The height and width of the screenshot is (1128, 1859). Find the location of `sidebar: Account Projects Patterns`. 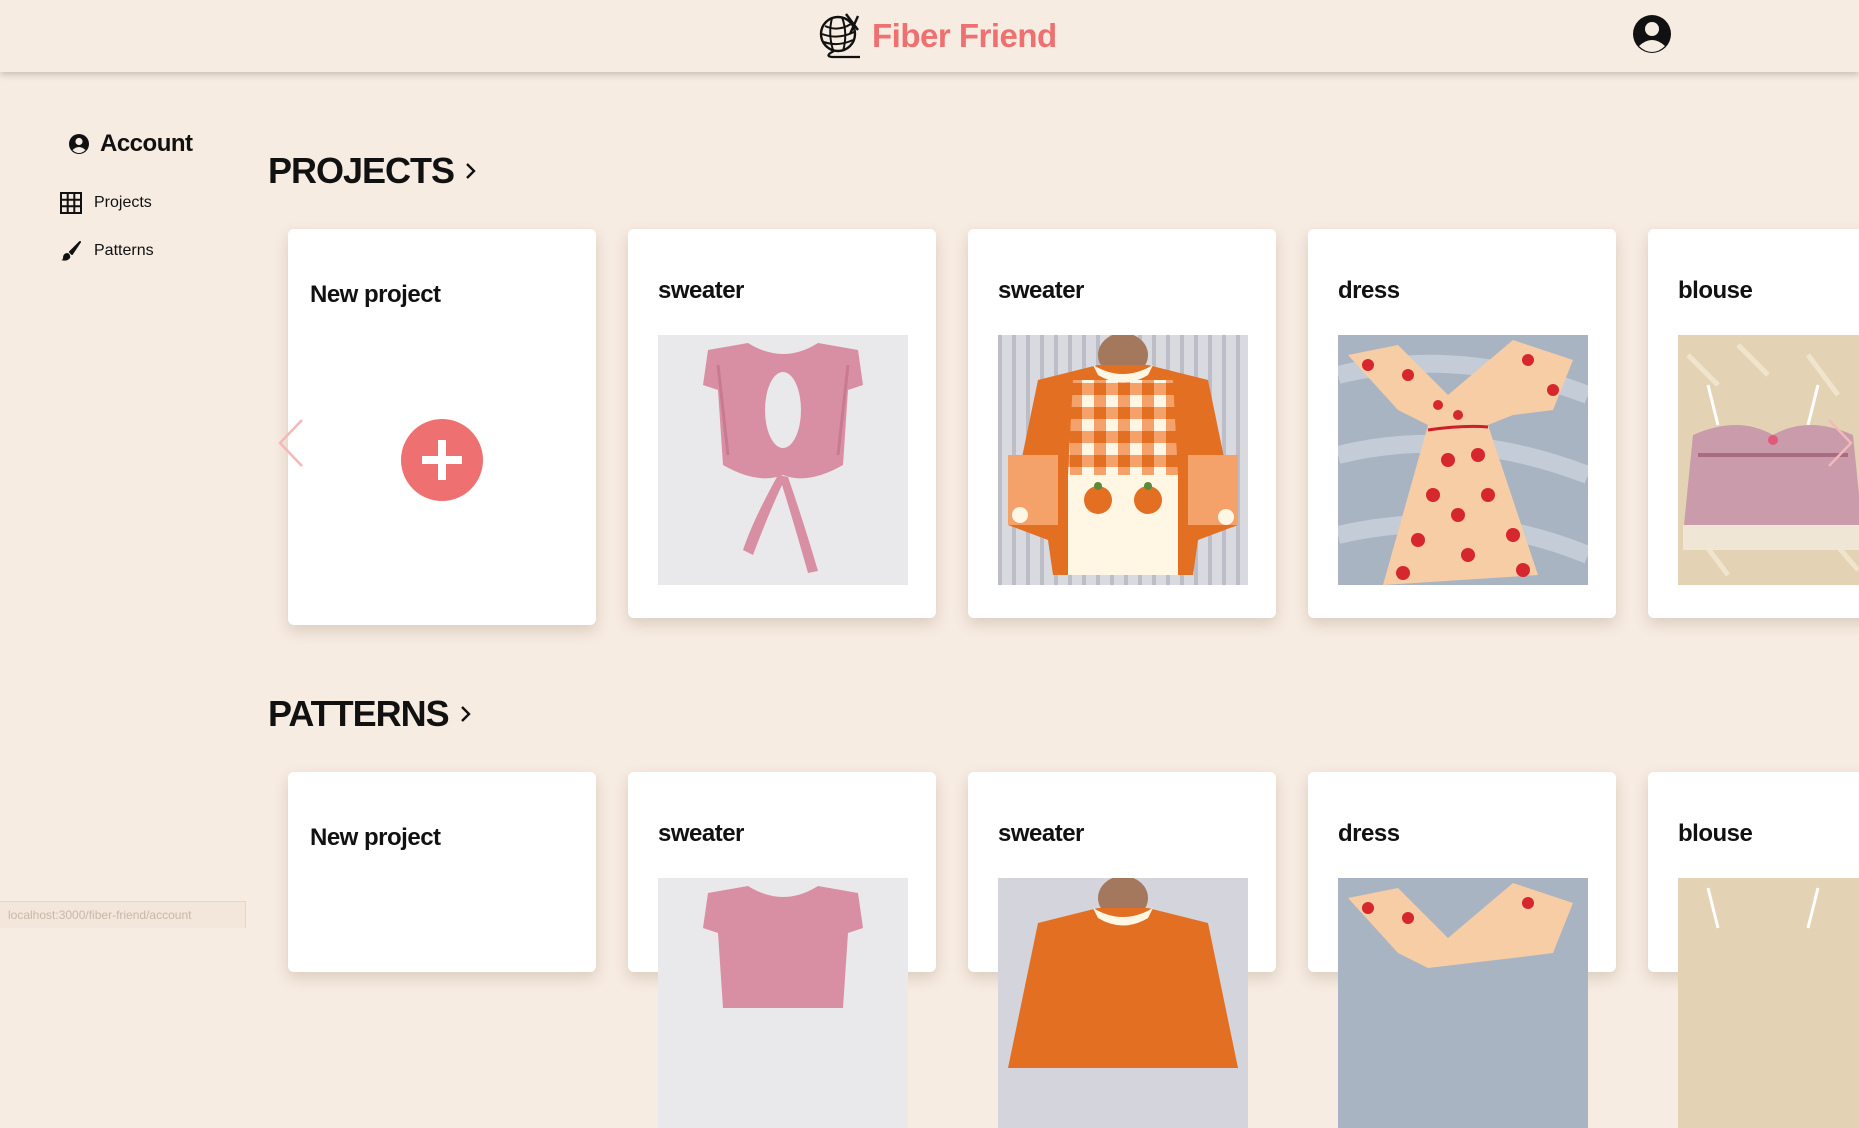

sidebar: Account Projects Patterns is located at coordinates (155, 196).